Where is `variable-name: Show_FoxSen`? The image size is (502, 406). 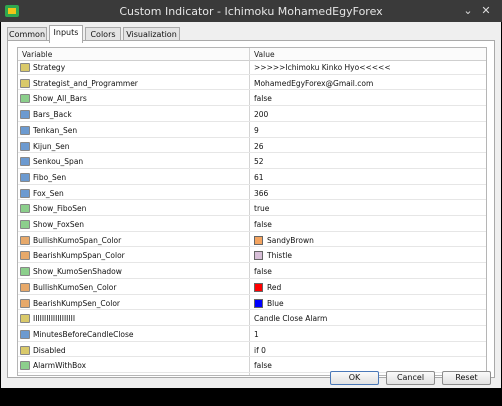 variable-name: Show_FoxSen is located at coordinates (58, 224).